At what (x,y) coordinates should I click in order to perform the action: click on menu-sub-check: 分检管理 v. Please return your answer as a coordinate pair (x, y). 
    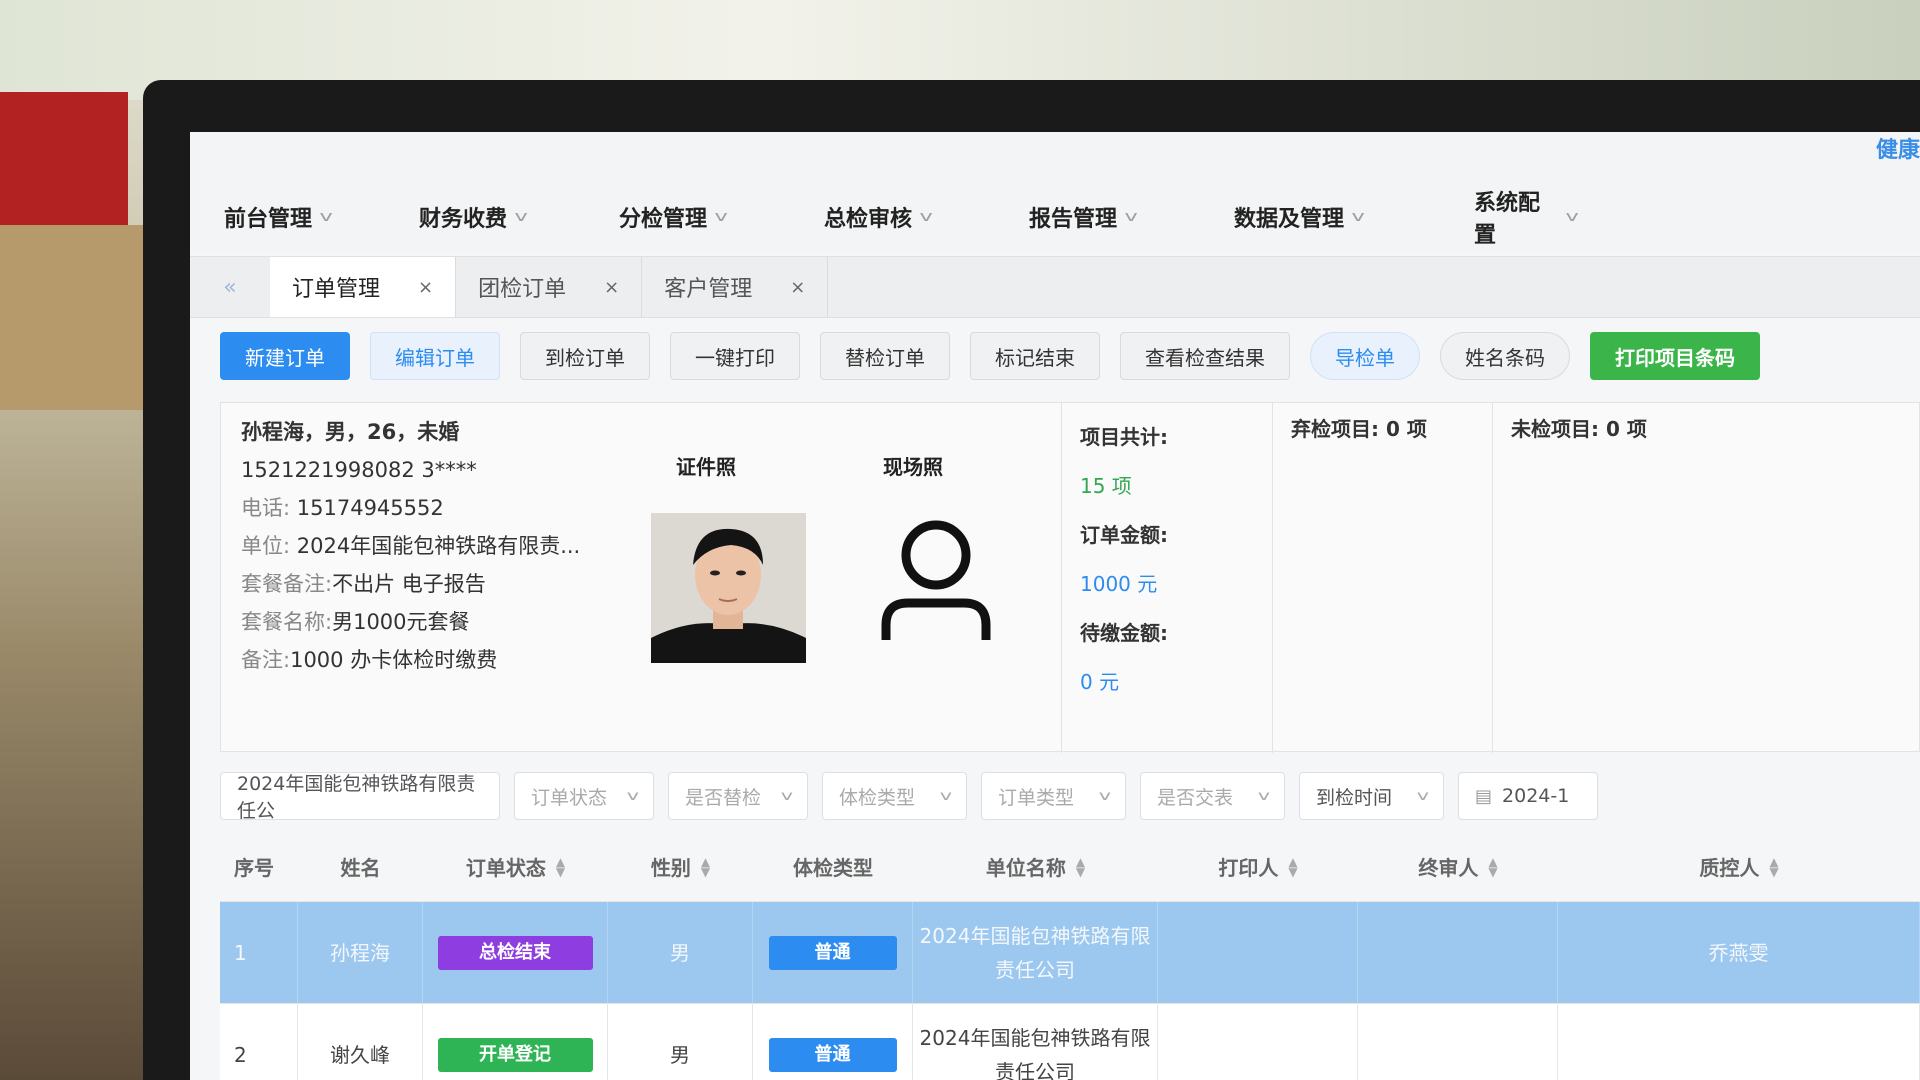
    Looking at the image, I should click on (687, 217).